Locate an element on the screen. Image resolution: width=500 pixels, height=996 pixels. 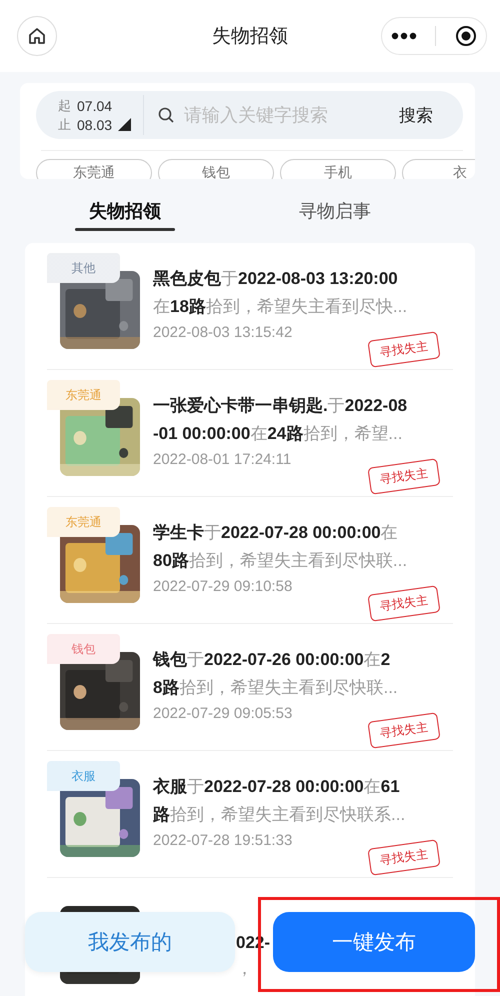
home-button is located at coordinates (37, 36).